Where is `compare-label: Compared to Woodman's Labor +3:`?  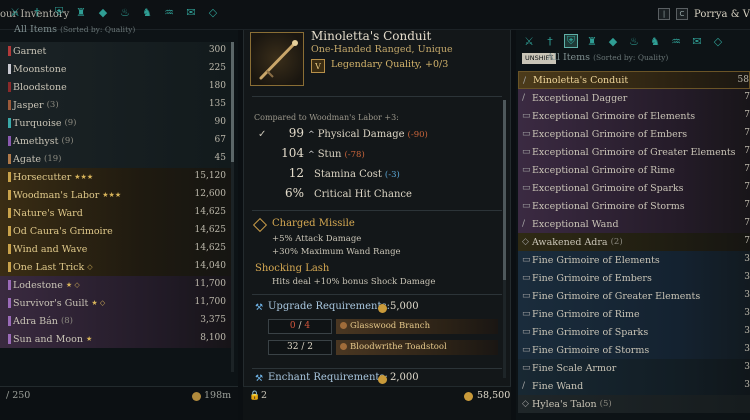
compare-label: Compared to Woodman's Labor +3: is located at coordinates (326, 117).